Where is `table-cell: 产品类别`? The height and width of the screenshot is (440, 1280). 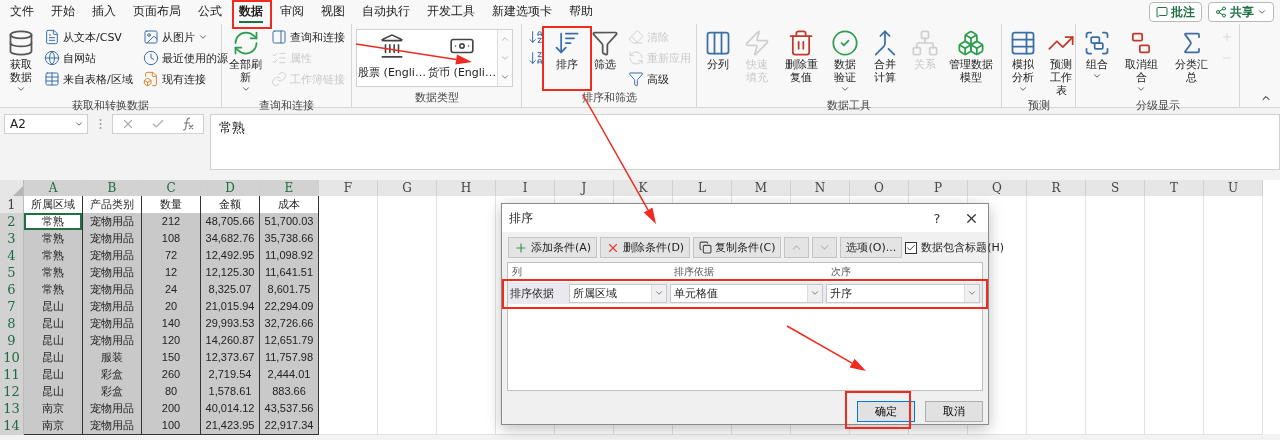
table-cell: 产品类别 is located at coordinates (112, 205).